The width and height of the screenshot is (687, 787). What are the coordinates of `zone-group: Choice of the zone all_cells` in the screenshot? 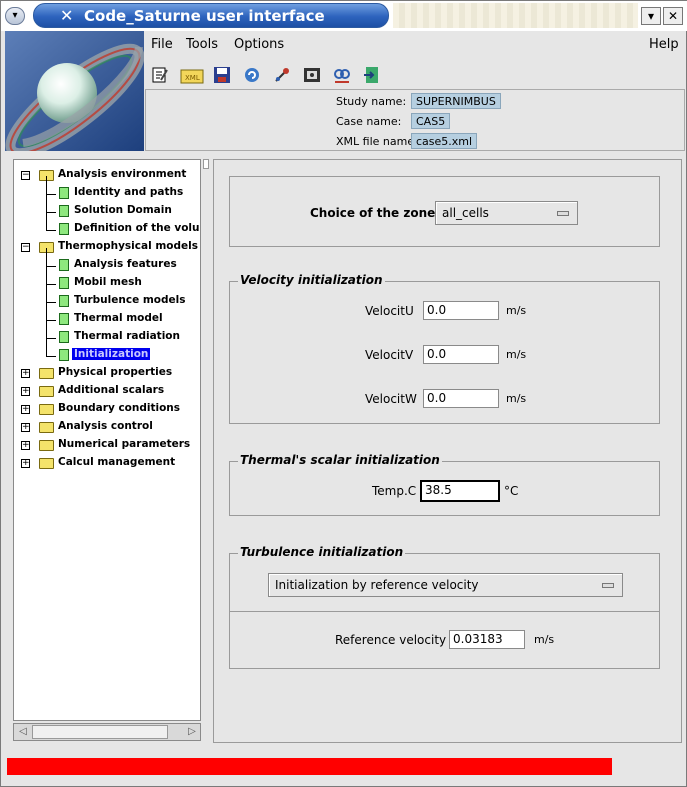 It's located at (444, 211).